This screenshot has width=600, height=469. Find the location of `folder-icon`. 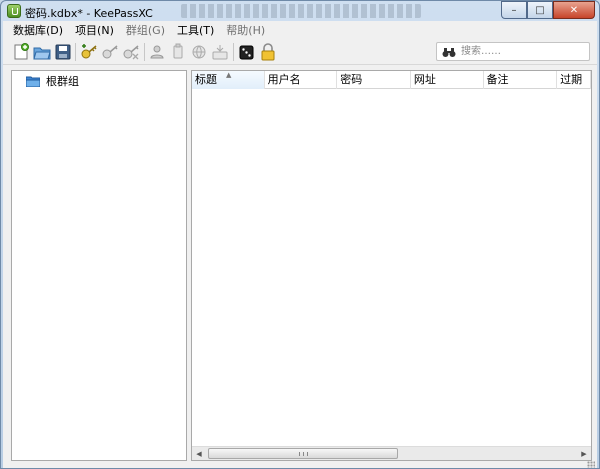

folder-icon is located at coordinates (33, 81).